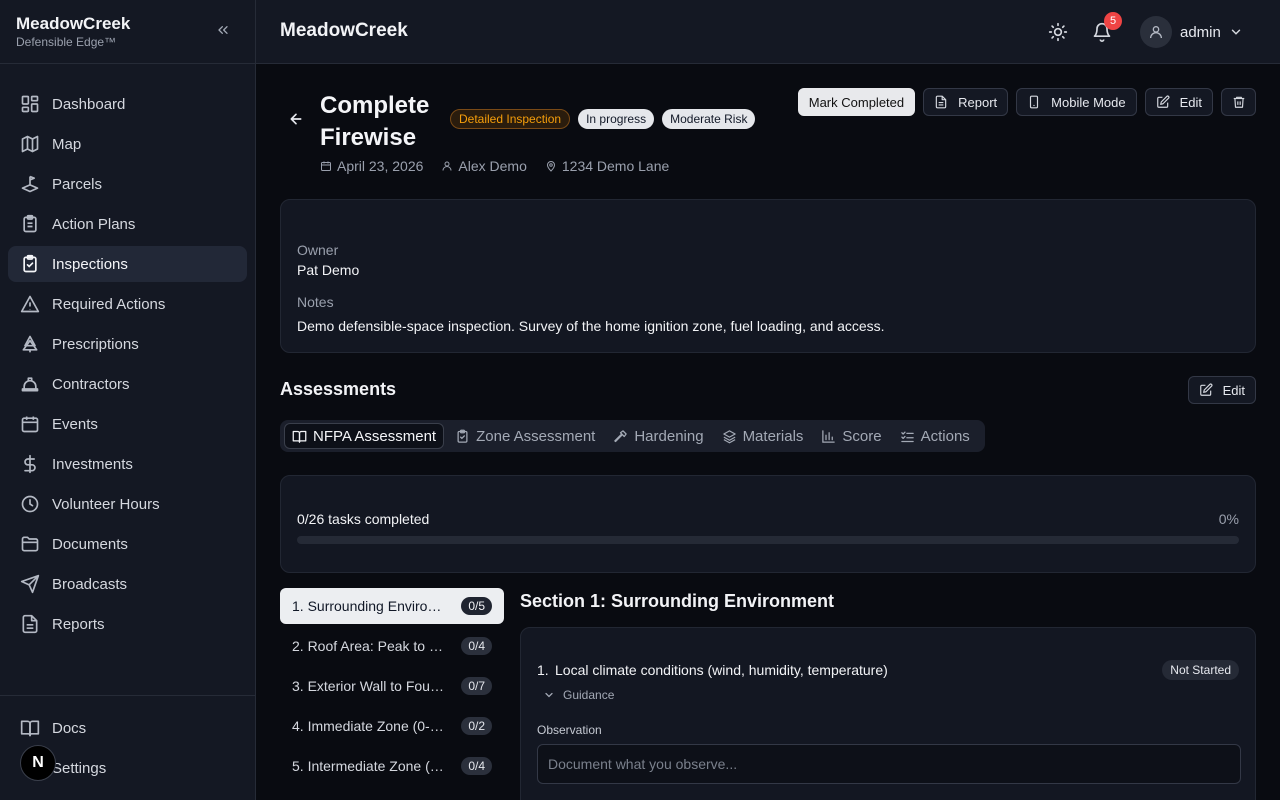  What do you see at coordinates (392, 726) in the screenshot?
I see `section-item: 4. Immediate Zone (0-5 ft) 0/2` at bounding box center [392, 726].